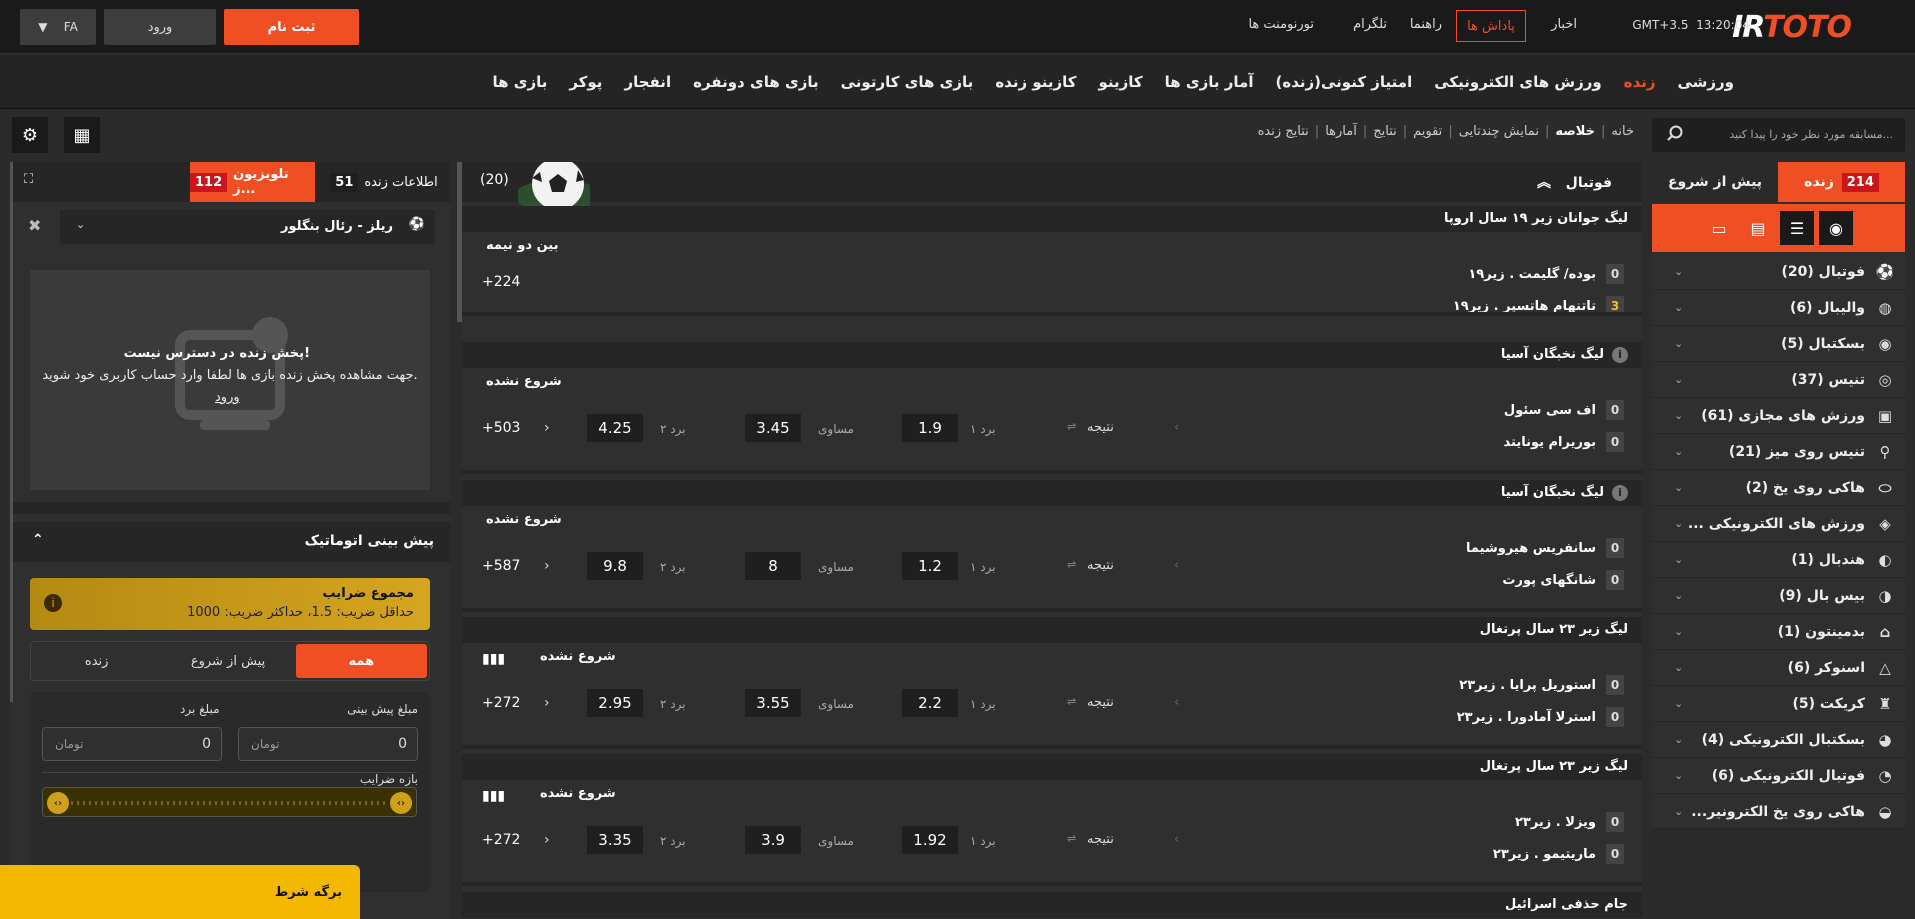 This screenshot has width=1915, height=919. I want to click on sport-header: (20) فوتبال ︽, so click(1052, 184).